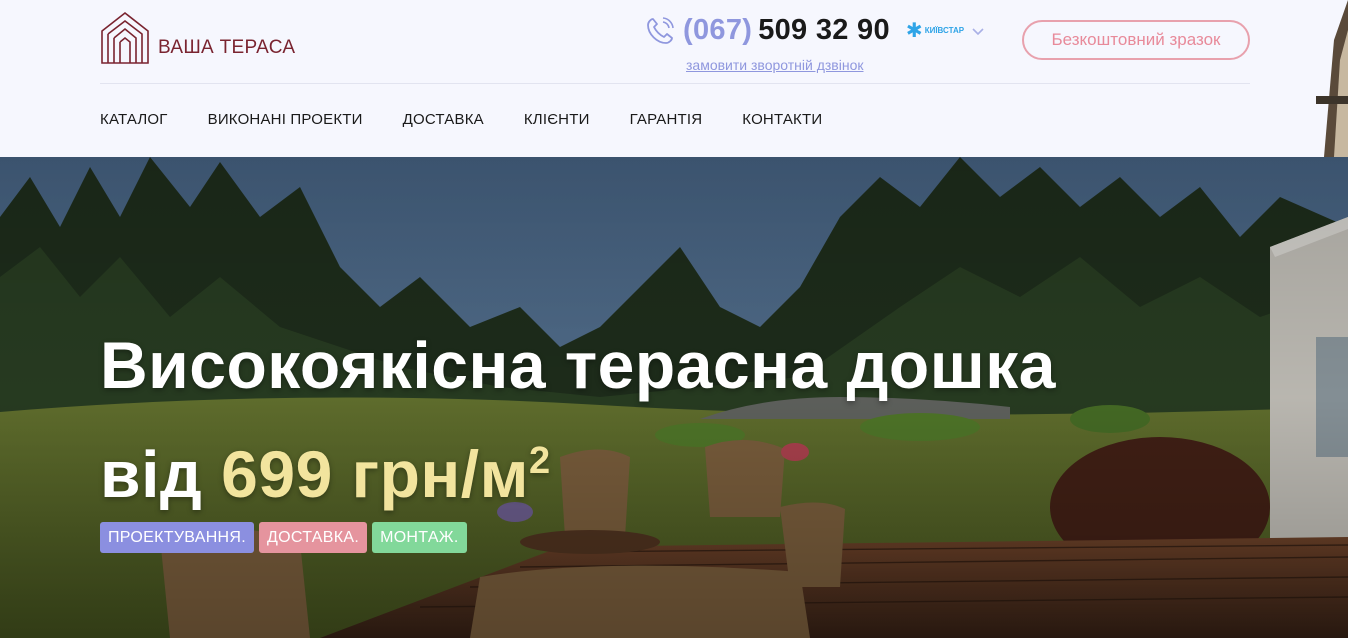 The width and height of the screenshot is (1348, 638). What do you see at coordinates (134, 119) in the screenshot?
I see `nav-item-catalog: КАТАЛОГ` at bounding box center [134, 119].